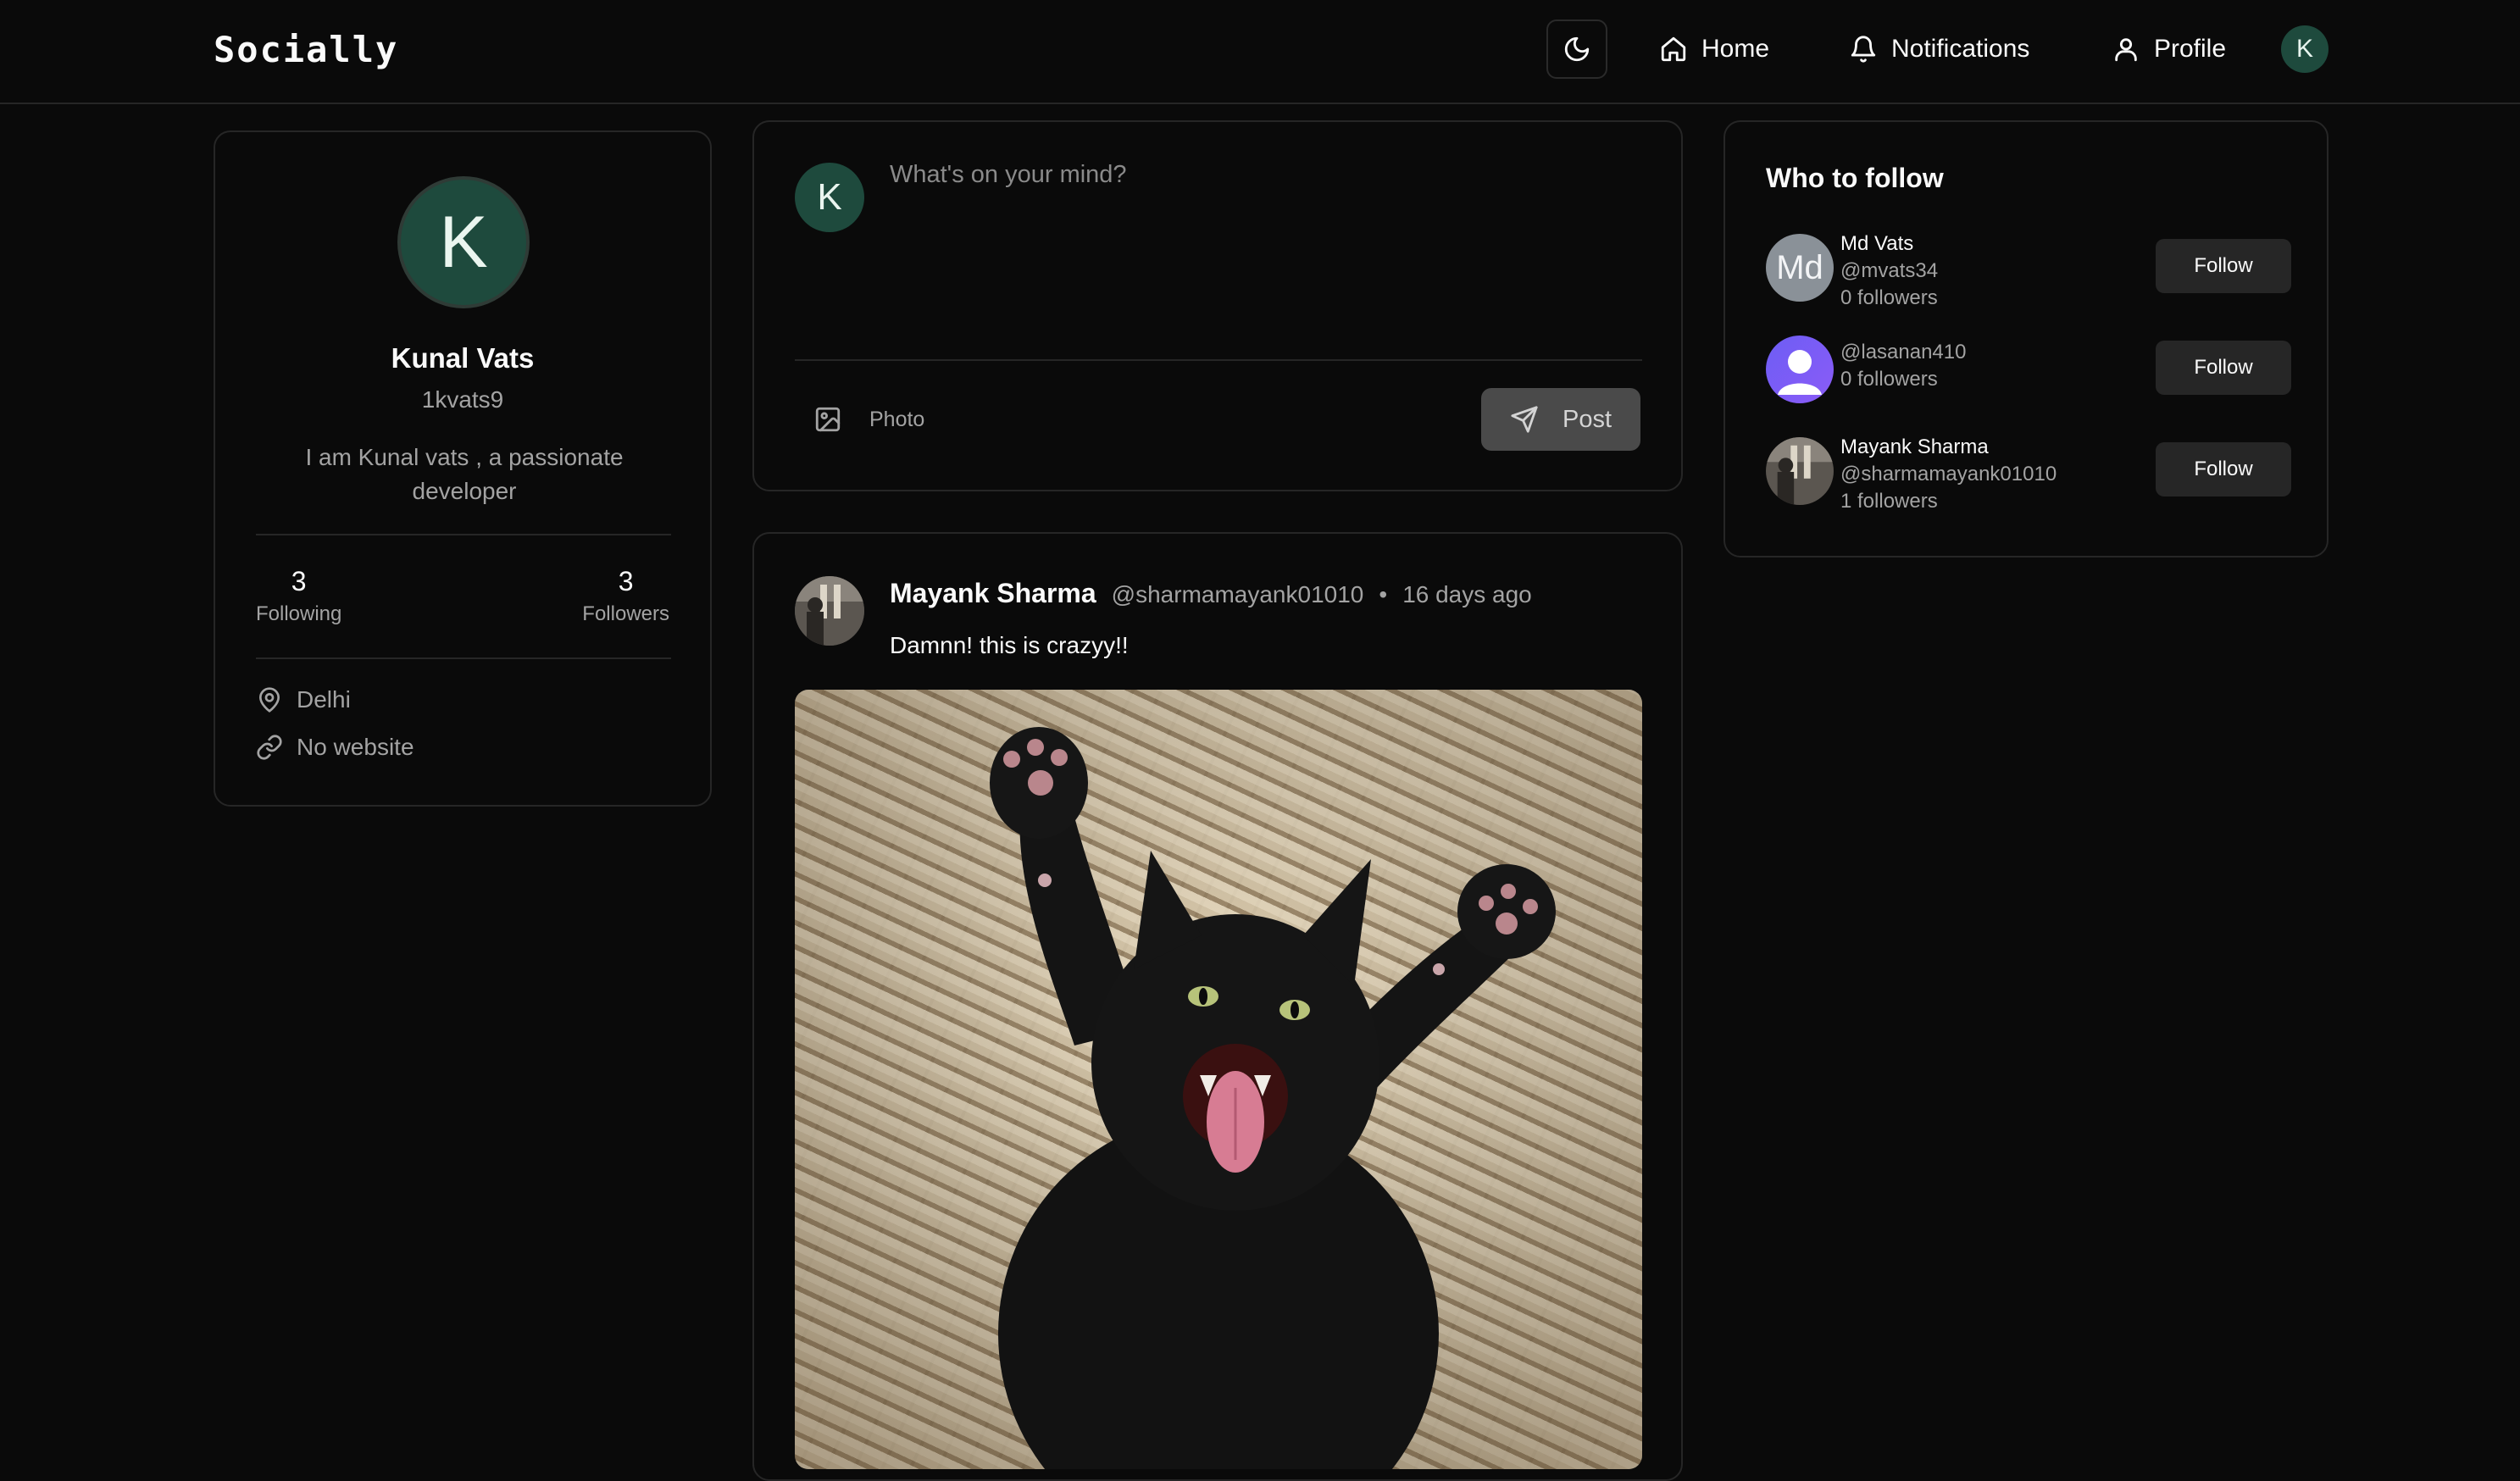 The height and width of the screenshot is (1481, 2520). I want to click on add-photo-label: Photo, so click(897, 419).